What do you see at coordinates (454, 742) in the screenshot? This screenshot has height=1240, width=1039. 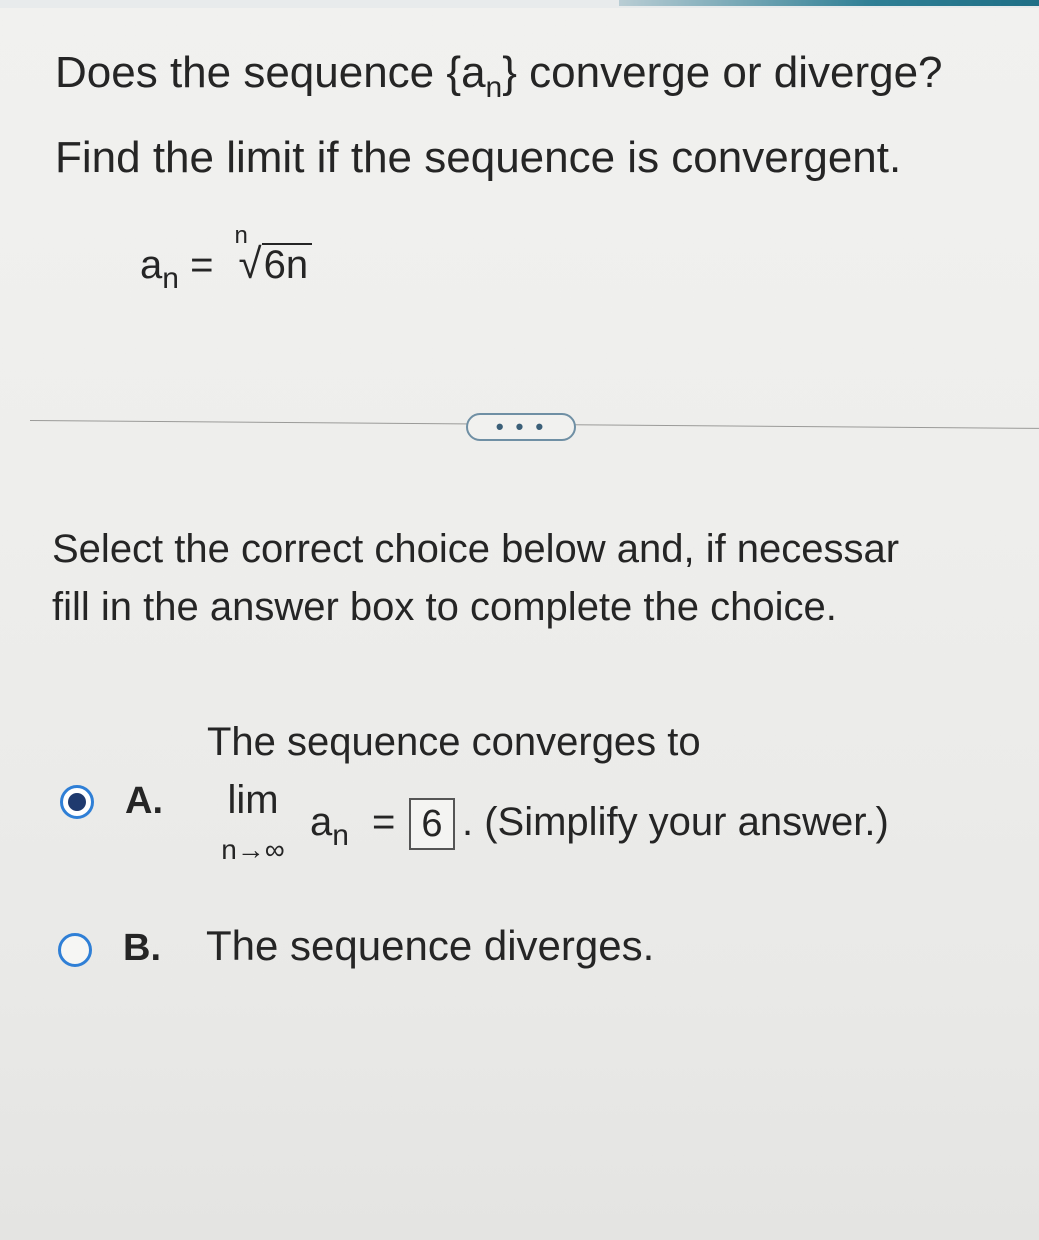 I see `choice-a-intro: The sequence converges to` at bounding box center [454, 742].